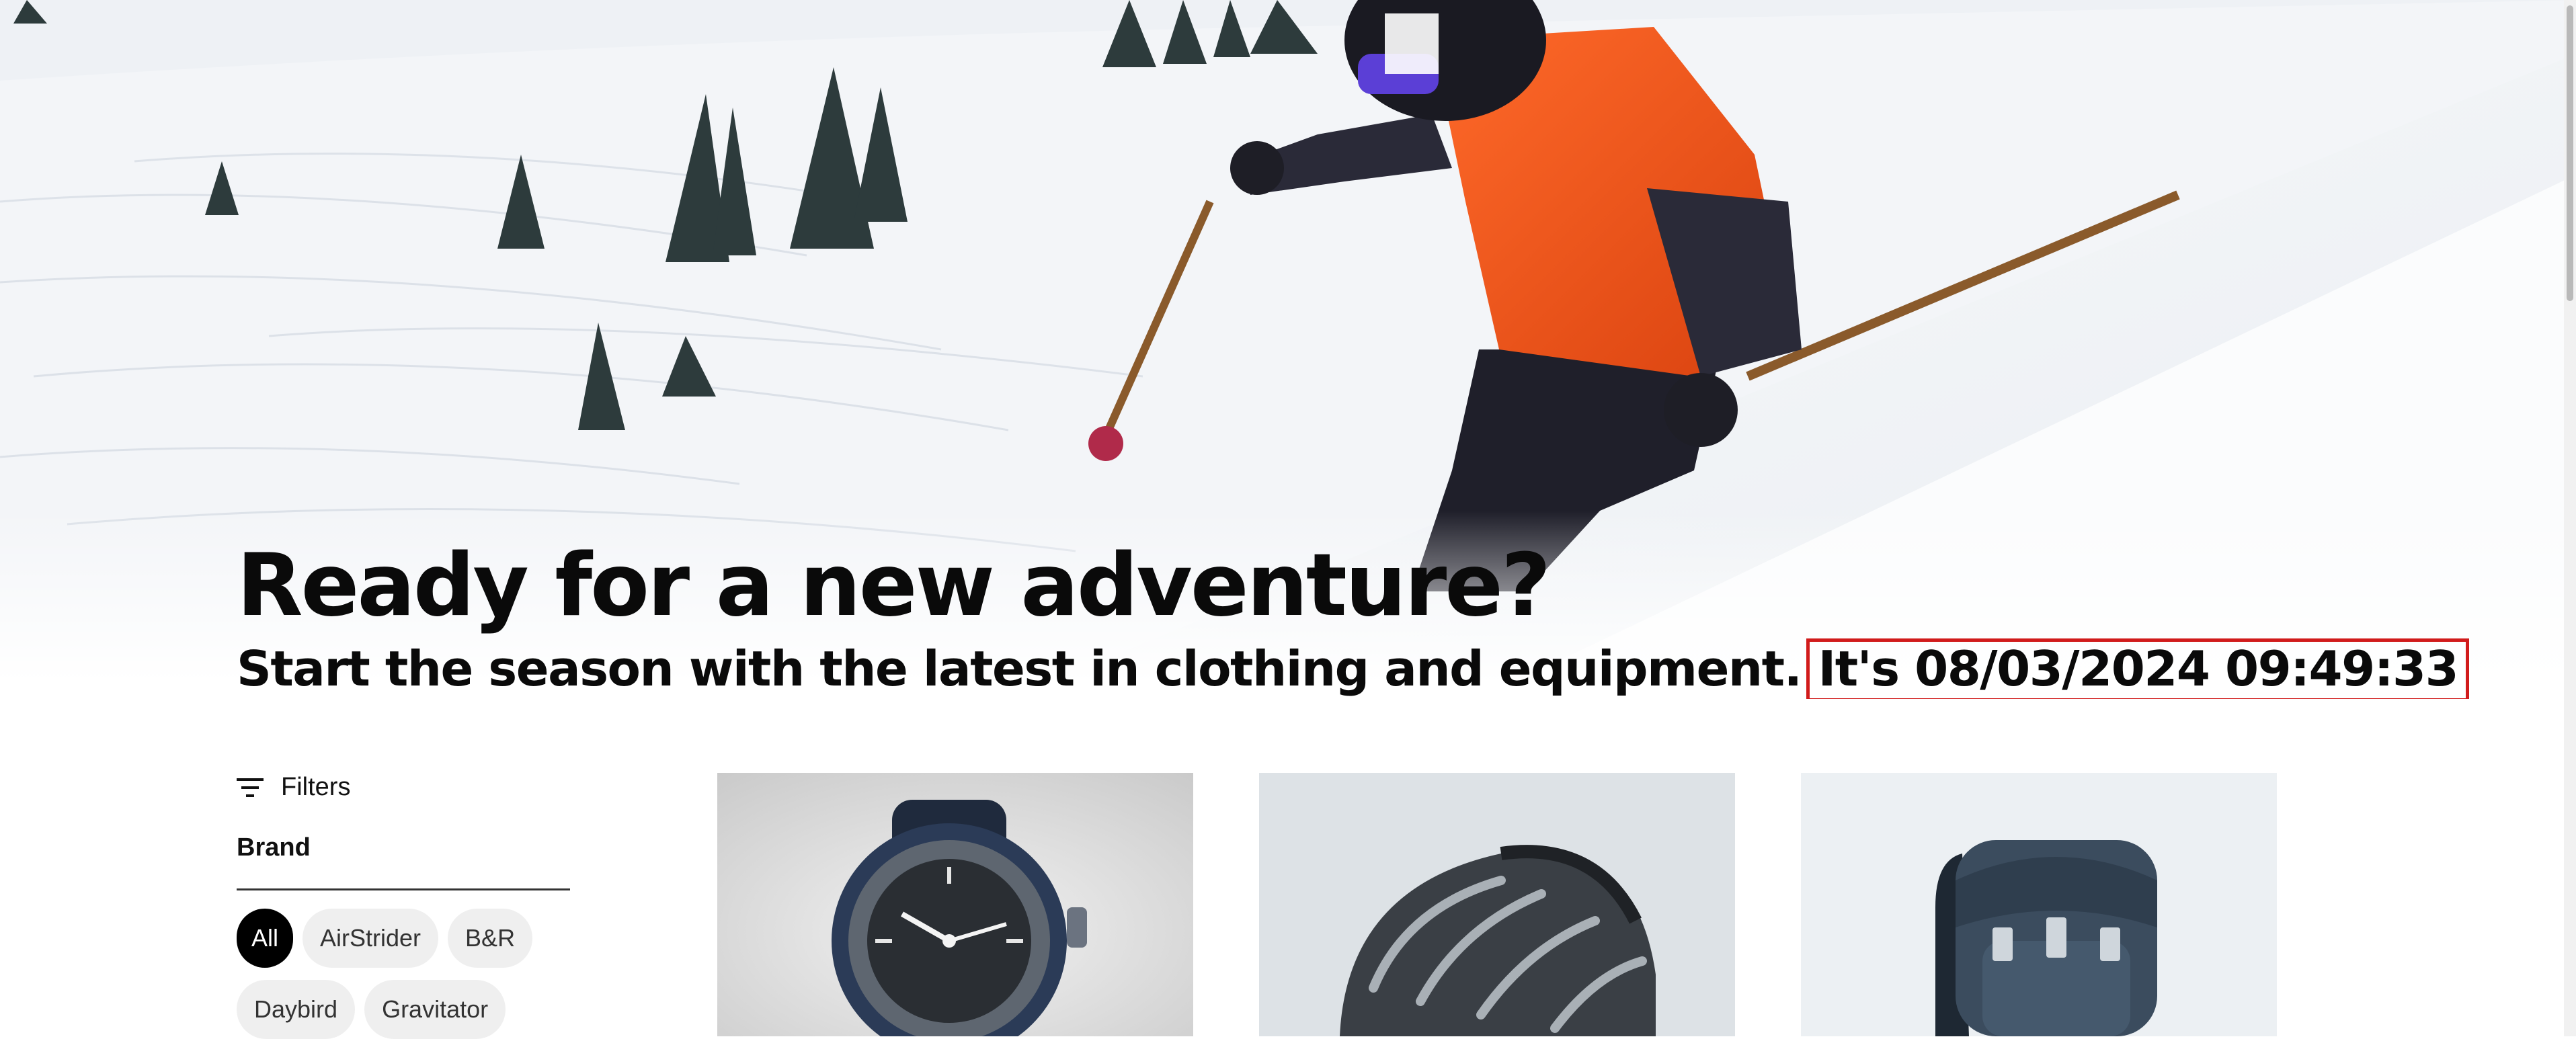 The height and width of the screenshot is (1039, 2576). What do you see at coordinates (2570, 153) in the screenshot?
I see `scrollbar-thumb` at bounding box center [2570, 153].